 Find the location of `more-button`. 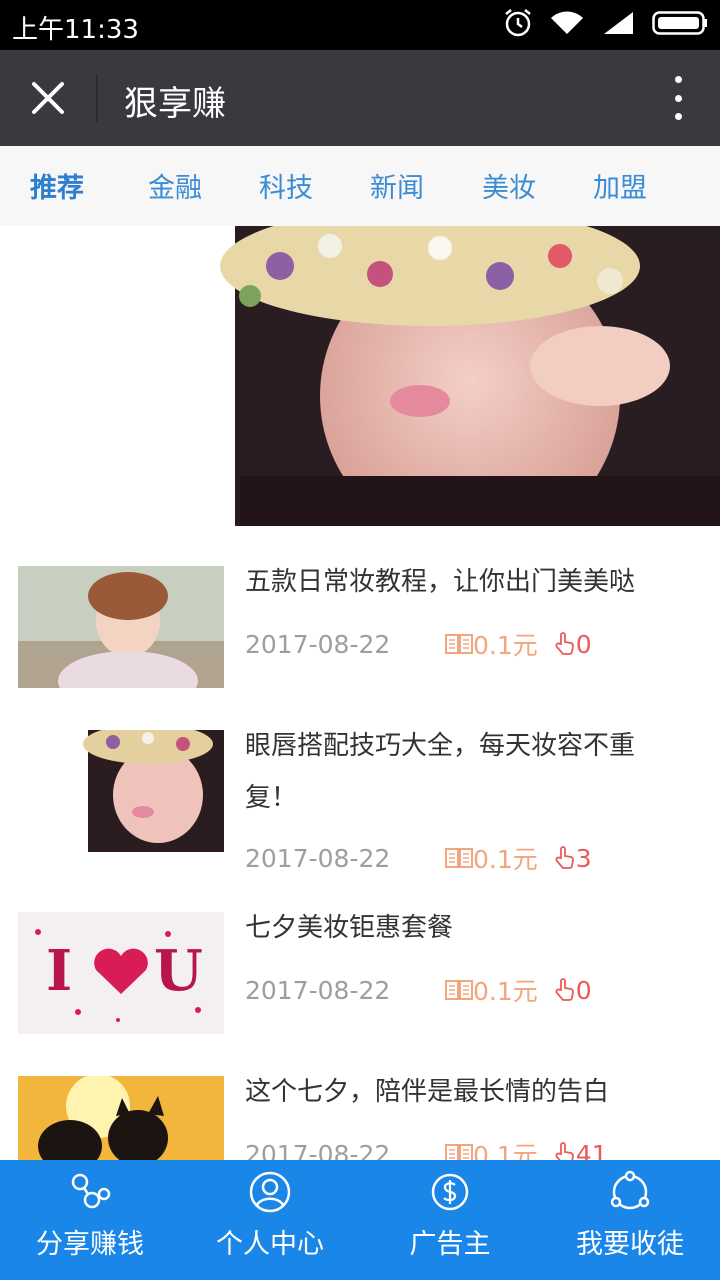

more-button is located at coordinates (678, 98).